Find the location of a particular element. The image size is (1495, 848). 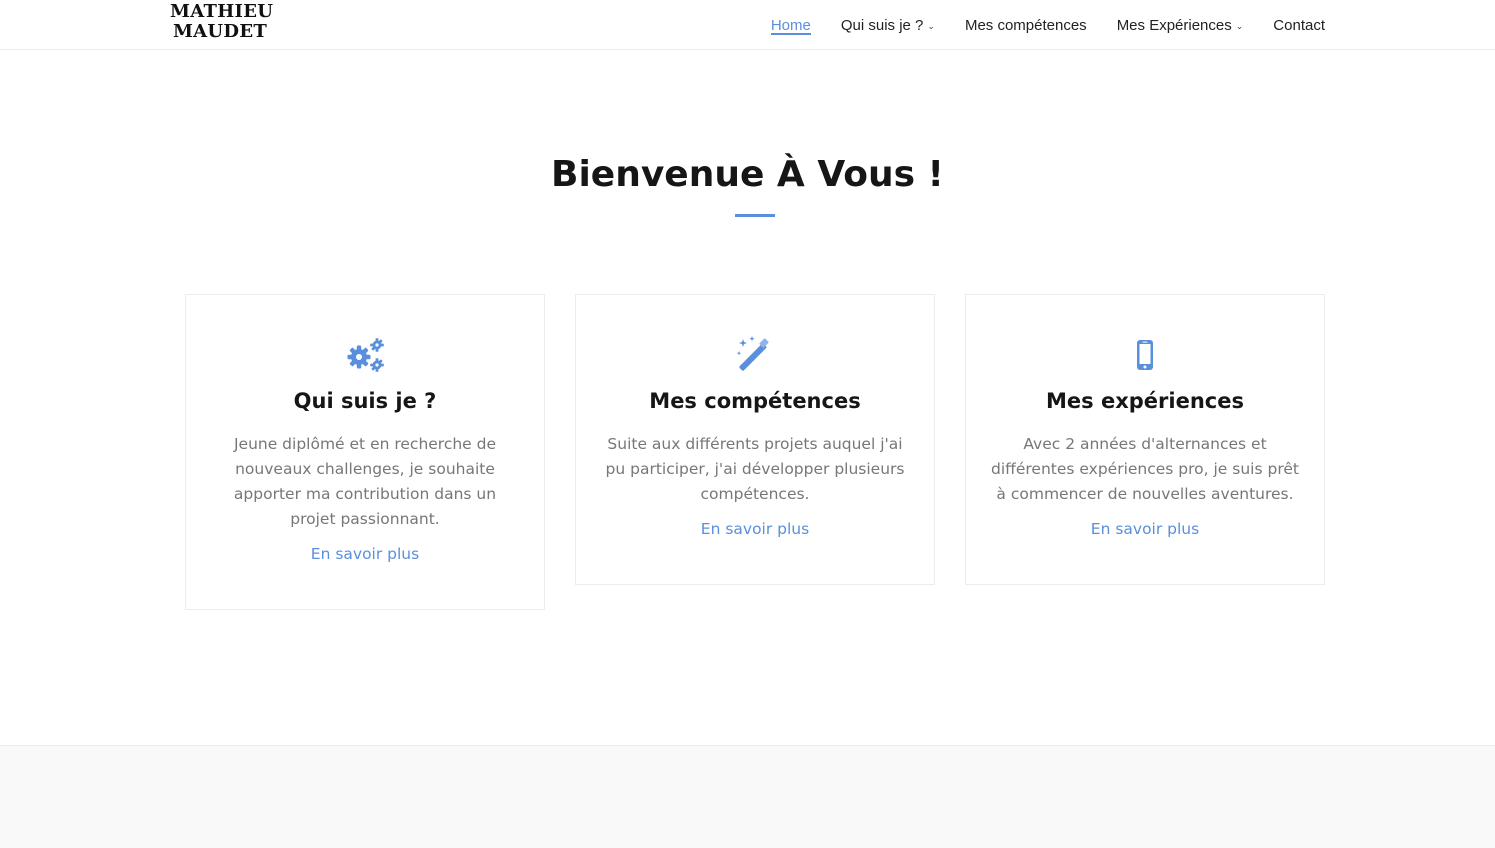

nav-item-label: Home is located at coordinates (790, 25).